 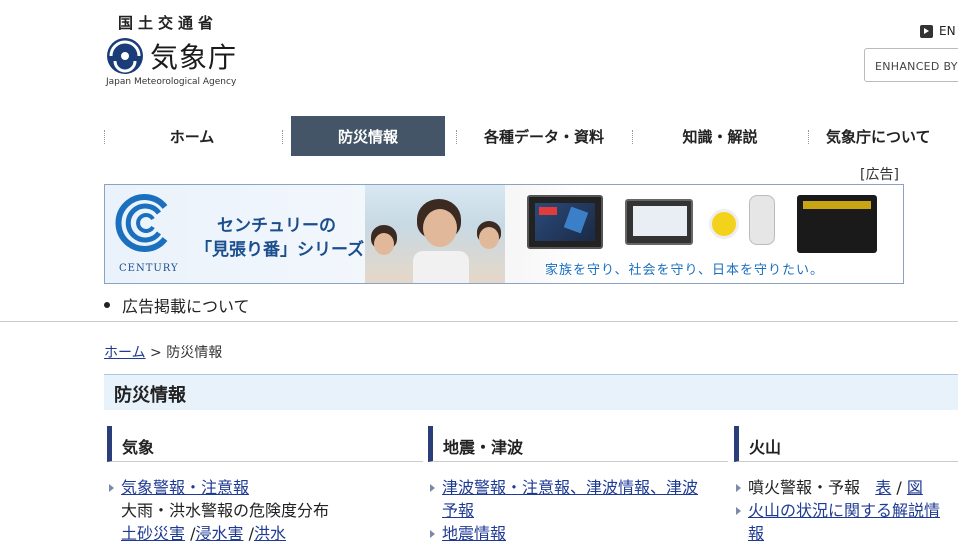 I want to click on child-shirt, so click(x=441, y=267).